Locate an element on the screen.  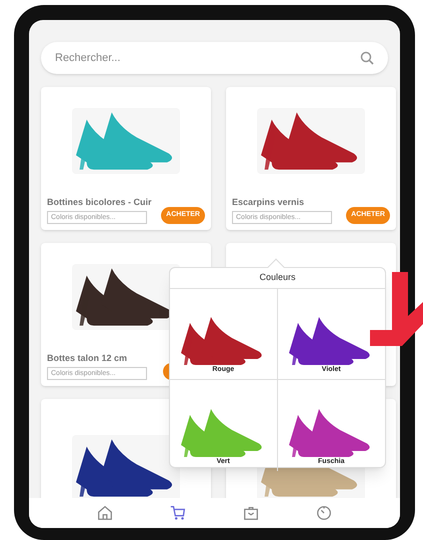
popover-title: Couleurs is located at coordinates (277, 277).